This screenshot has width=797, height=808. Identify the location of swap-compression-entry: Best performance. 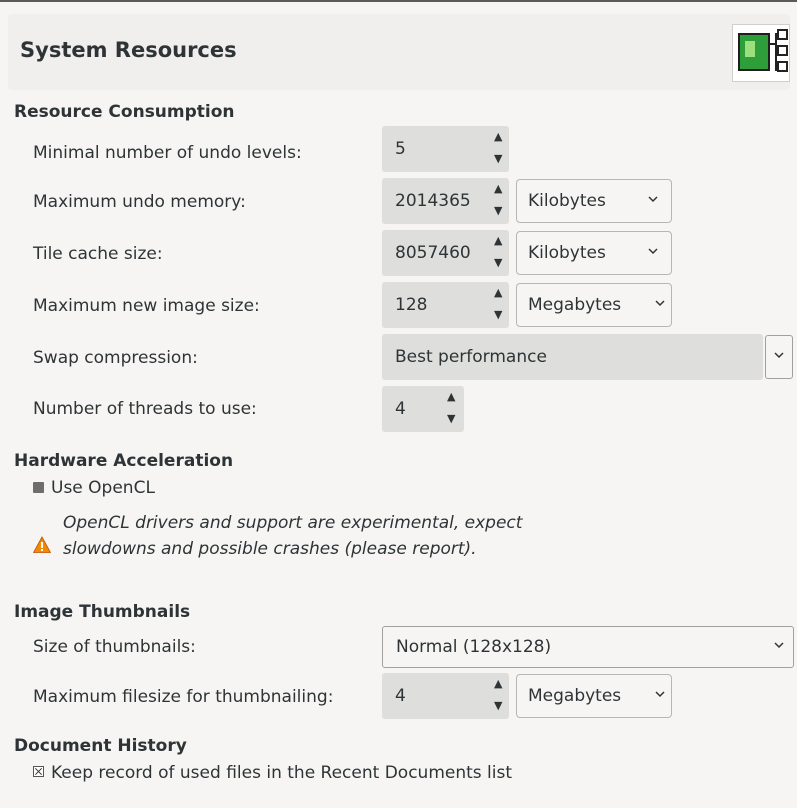
(572, 357).